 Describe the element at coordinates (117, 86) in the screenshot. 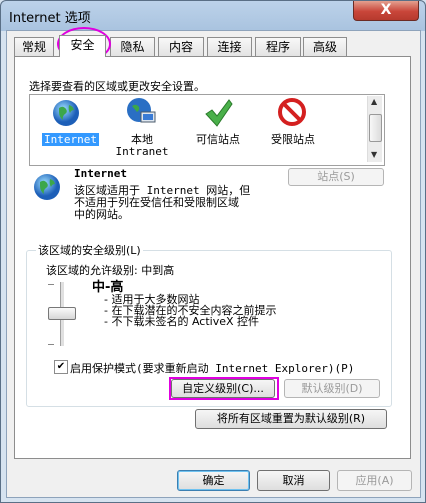

I see `zone-prompt: 选择要查看的区域或更改安全设置。` at that location.